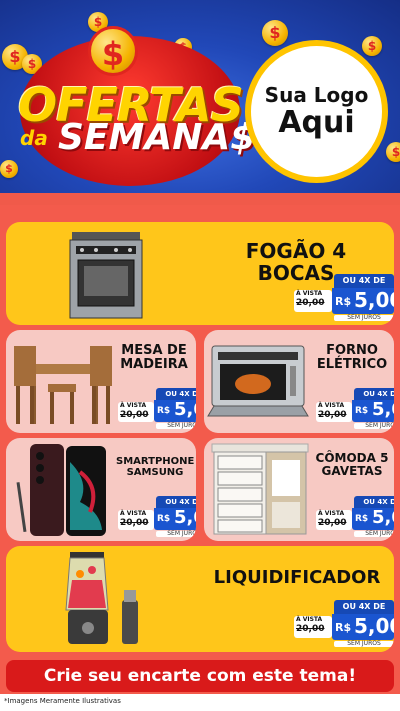 This screenshot has width=400, height=711. I want to click on logo-line1: Sua Logo, so click(316, 95).